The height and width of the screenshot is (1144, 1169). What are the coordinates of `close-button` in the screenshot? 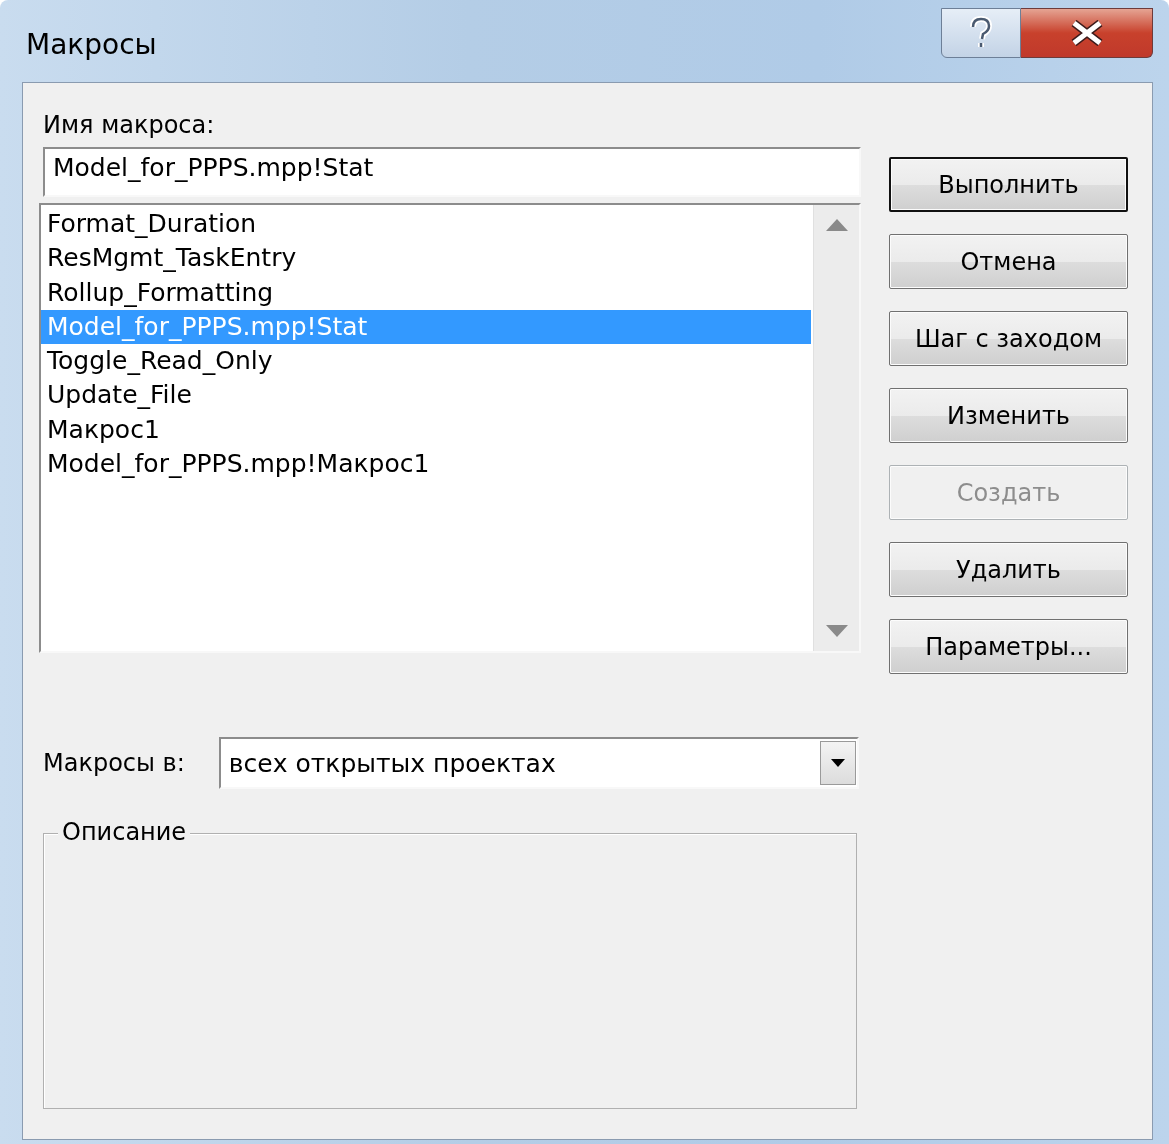 It's located at (1087, 33).